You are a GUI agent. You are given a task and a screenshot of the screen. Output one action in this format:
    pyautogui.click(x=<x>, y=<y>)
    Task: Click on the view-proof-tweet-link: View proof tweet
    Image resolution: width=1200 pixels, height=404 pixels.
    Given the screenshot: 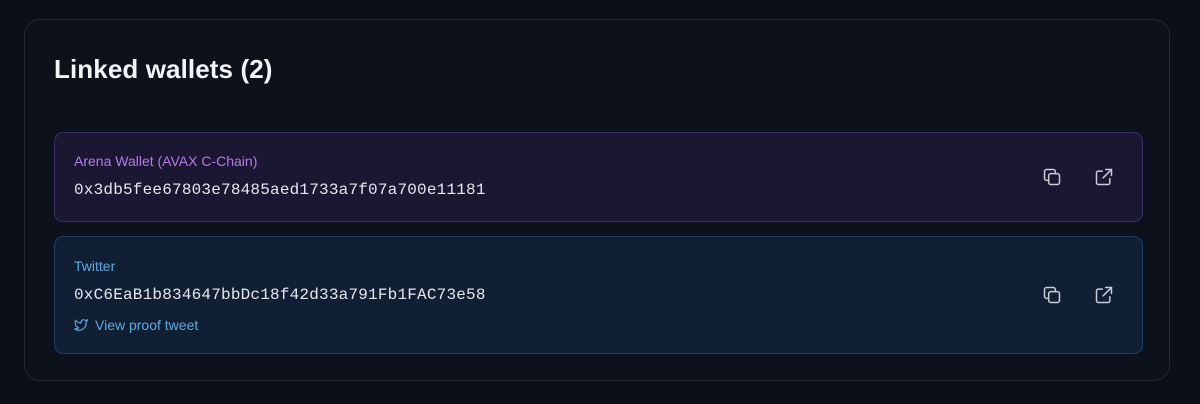 What is the action you would take?
    pyautogui.click(x=136, y=325)
    